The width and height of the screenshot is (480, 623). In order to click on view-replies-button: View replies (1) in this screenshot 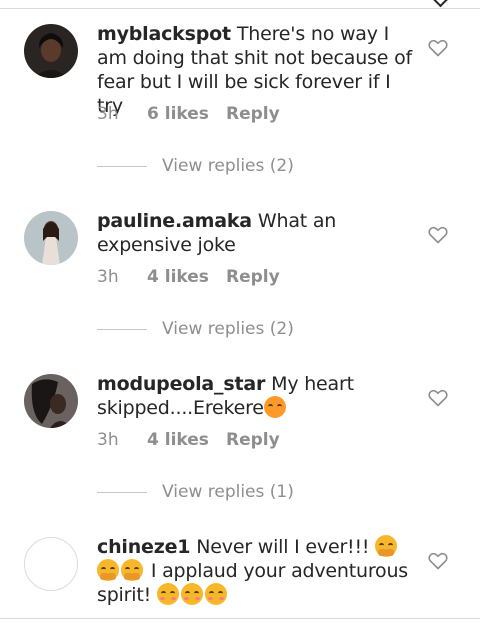, I will do `click(195, 492)`.